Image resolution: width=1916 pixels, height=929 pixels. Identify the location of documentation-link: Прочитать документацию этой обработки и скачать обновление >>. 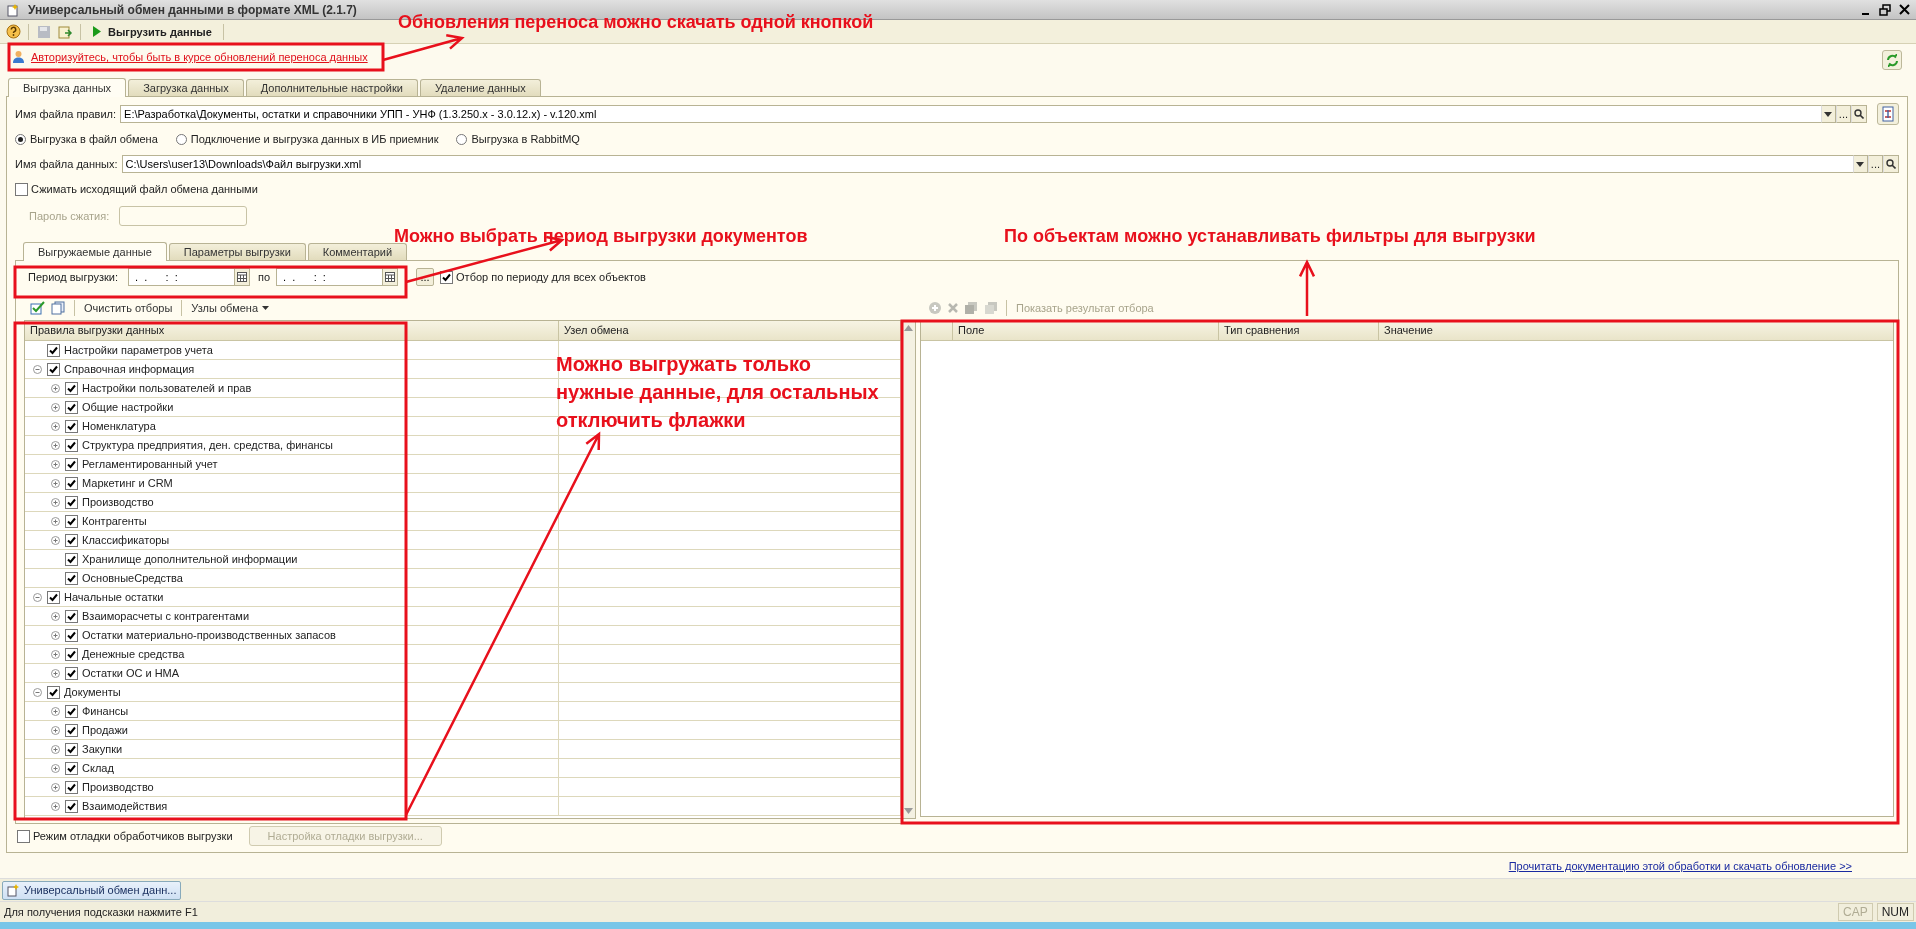
(1680, 865).